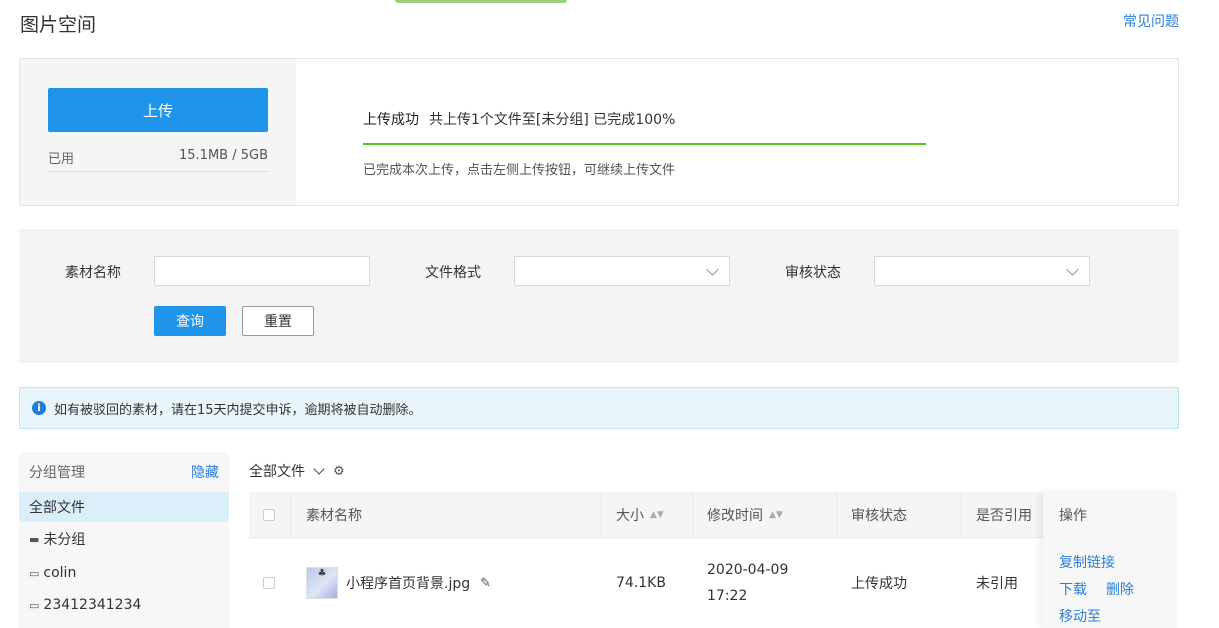  I want to click on group-item-colin: ▭ colin, so click(124, 573).